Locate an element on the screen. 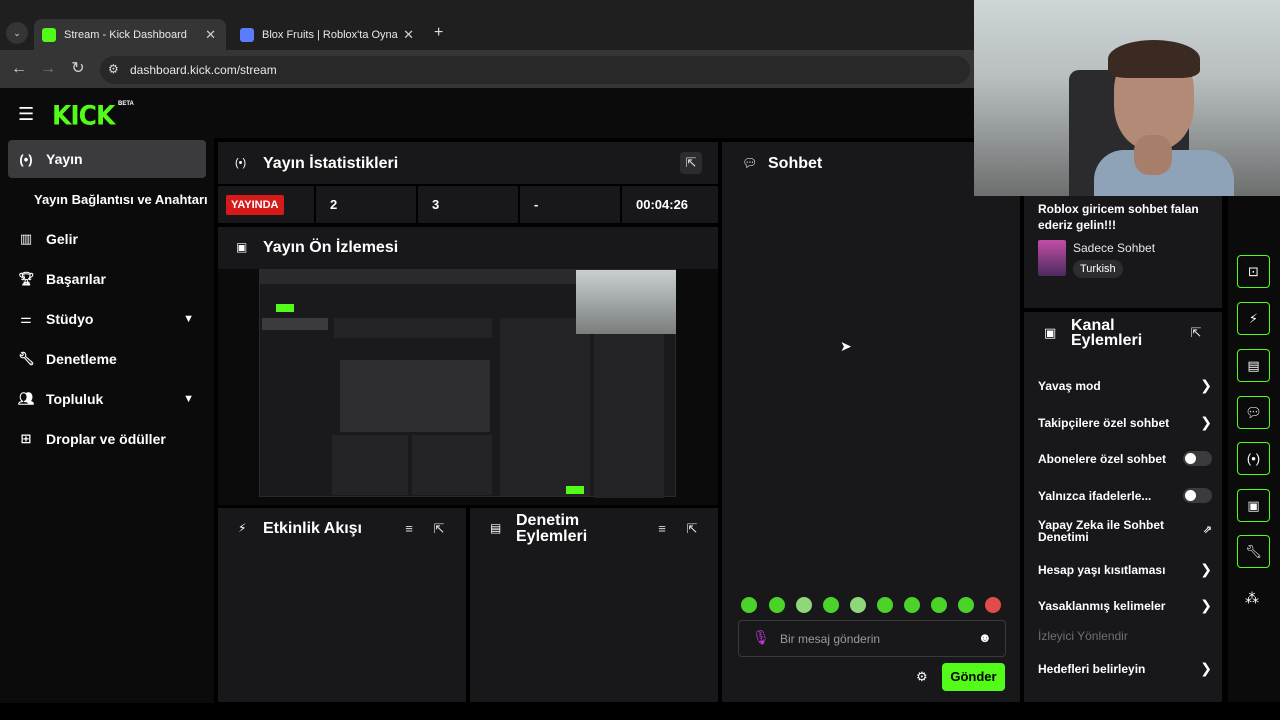 This screenshot has width=1280, height=720. sidebar-item-label: Droplar ve ödüller is located at coordinates (106, 439).